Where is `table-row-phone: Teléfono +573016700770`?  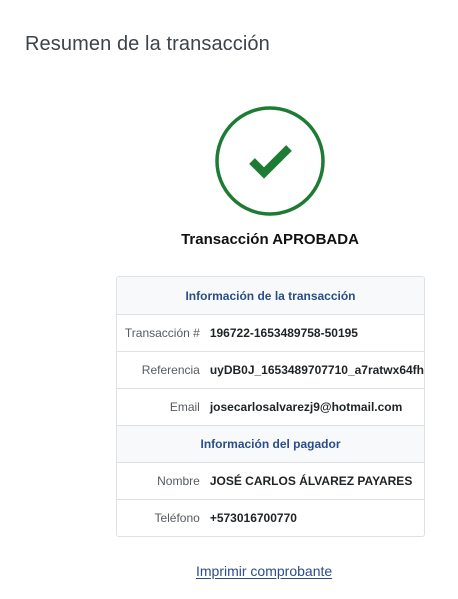 table-row-phone: Teléfono +573016700770 is located at coordinates (270, 517).